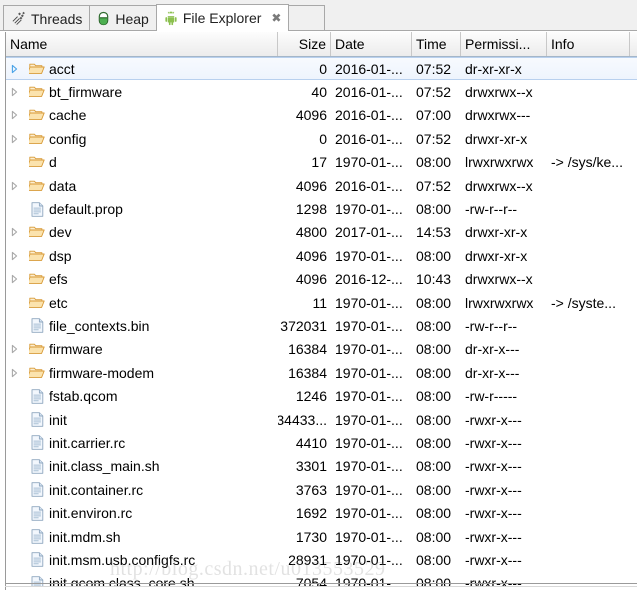 This screenshot has width=637, height=594. What do you see at coordinates (321, 349) in the screenshot?
I see `table-row: firmware 16384 1970-01-... 08:00 dr-xr-x---` at bounding box center [321, 349].